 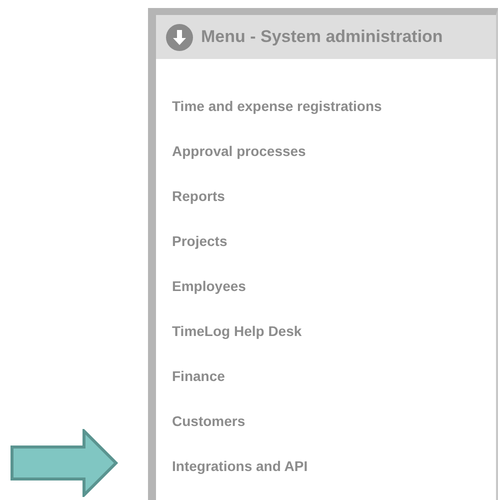 What do you see at coordinates (239, 151) in the screenshot?
I see `menu-item: Approval processes` at bounding box center [239, 151].